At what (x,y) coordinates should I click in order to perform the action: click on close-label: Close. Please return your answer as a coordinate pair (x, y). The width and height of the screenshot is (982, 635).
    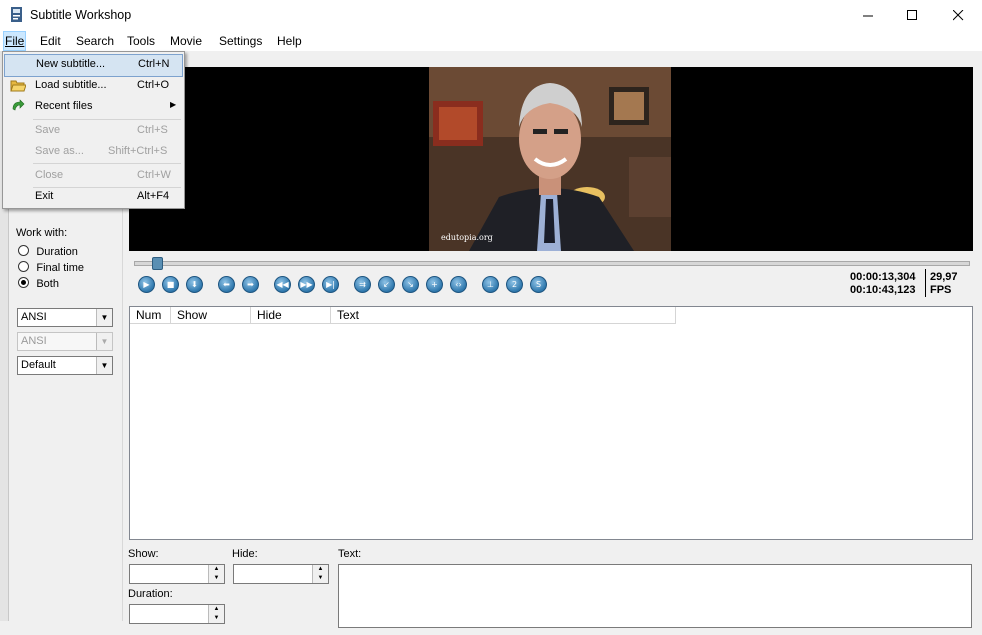
    Looking at the image, I should click on (49, 175).